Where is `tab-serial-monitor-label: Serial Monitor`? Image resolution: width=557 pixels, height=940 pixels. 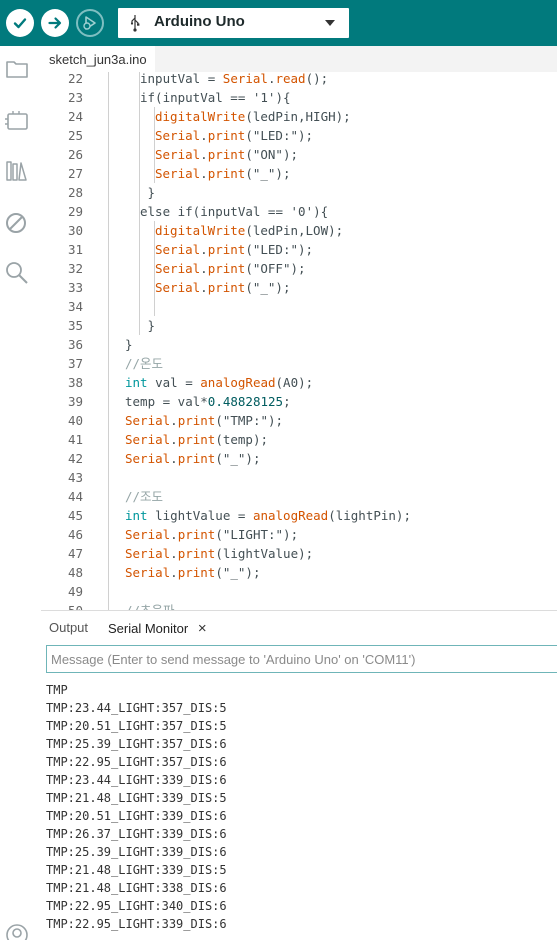 tab-serial-monitor-label: Serial Monitor is located at coordinates (148, 628).